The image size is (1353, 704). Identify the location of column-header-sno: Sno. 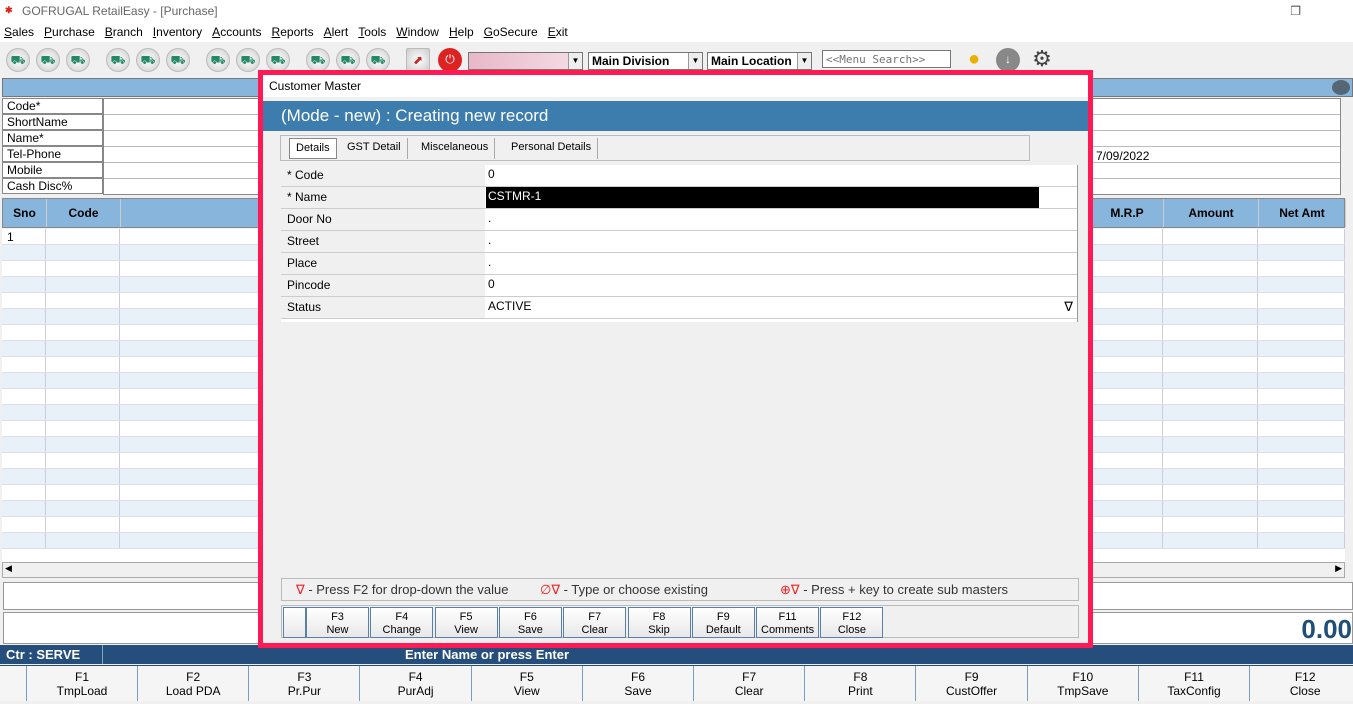
(25, 213).